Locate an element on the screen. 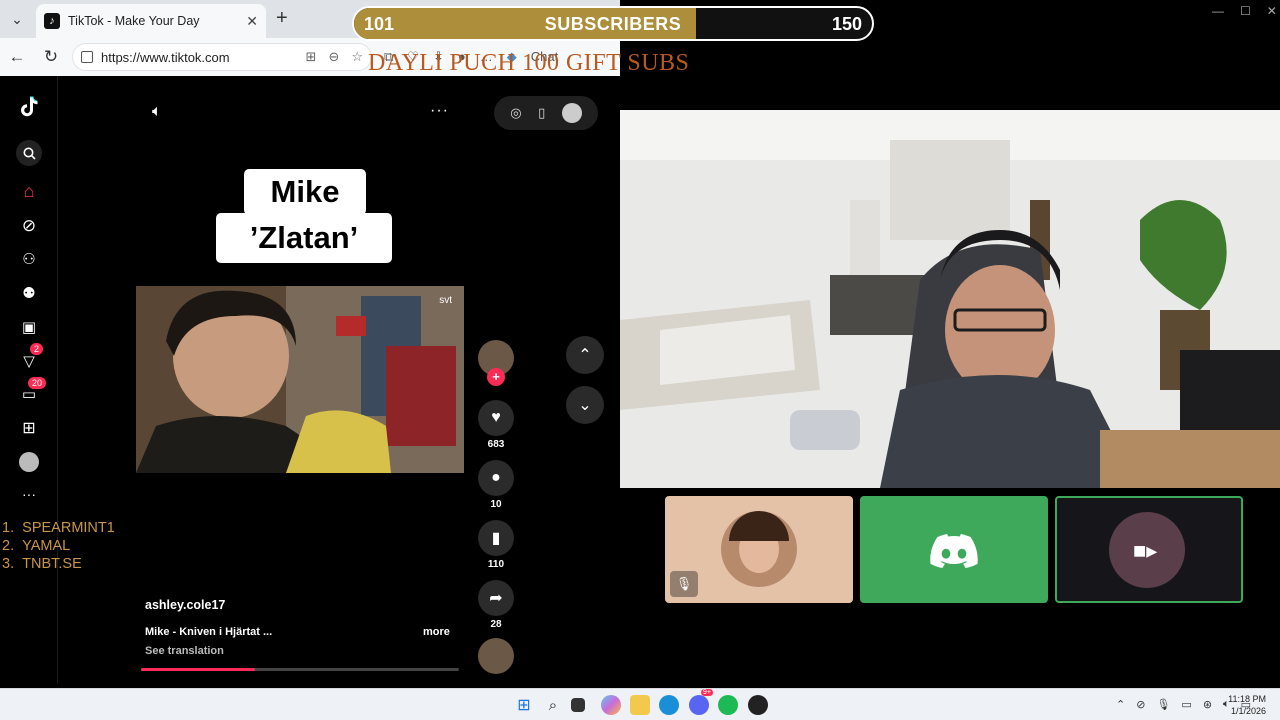 The height and width of the screenshot is (720, 1280). system-clock: 11:18 PM 1/1/2026 is located at coordinates (1247, 705).